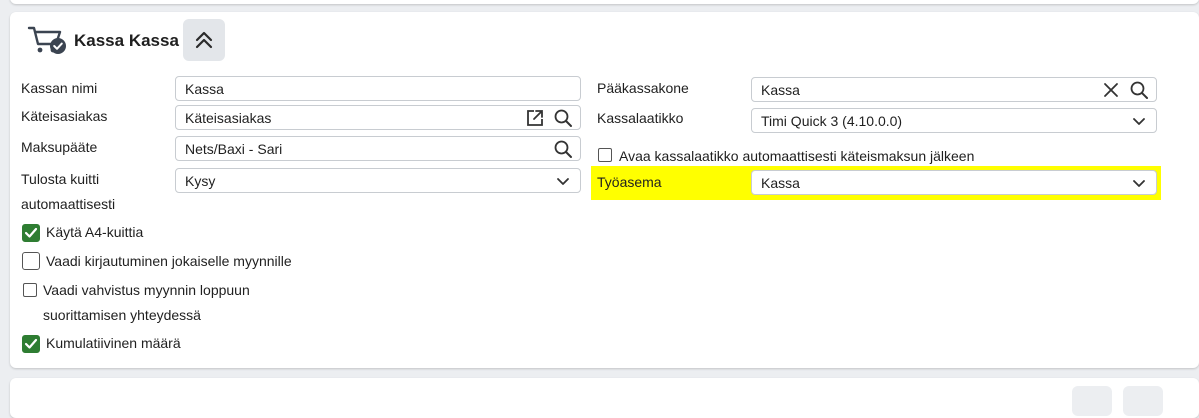 The height and width of the screenshot is (418, 1199). I want to click on paakassakone-value: Kassa, so click(780, 89).